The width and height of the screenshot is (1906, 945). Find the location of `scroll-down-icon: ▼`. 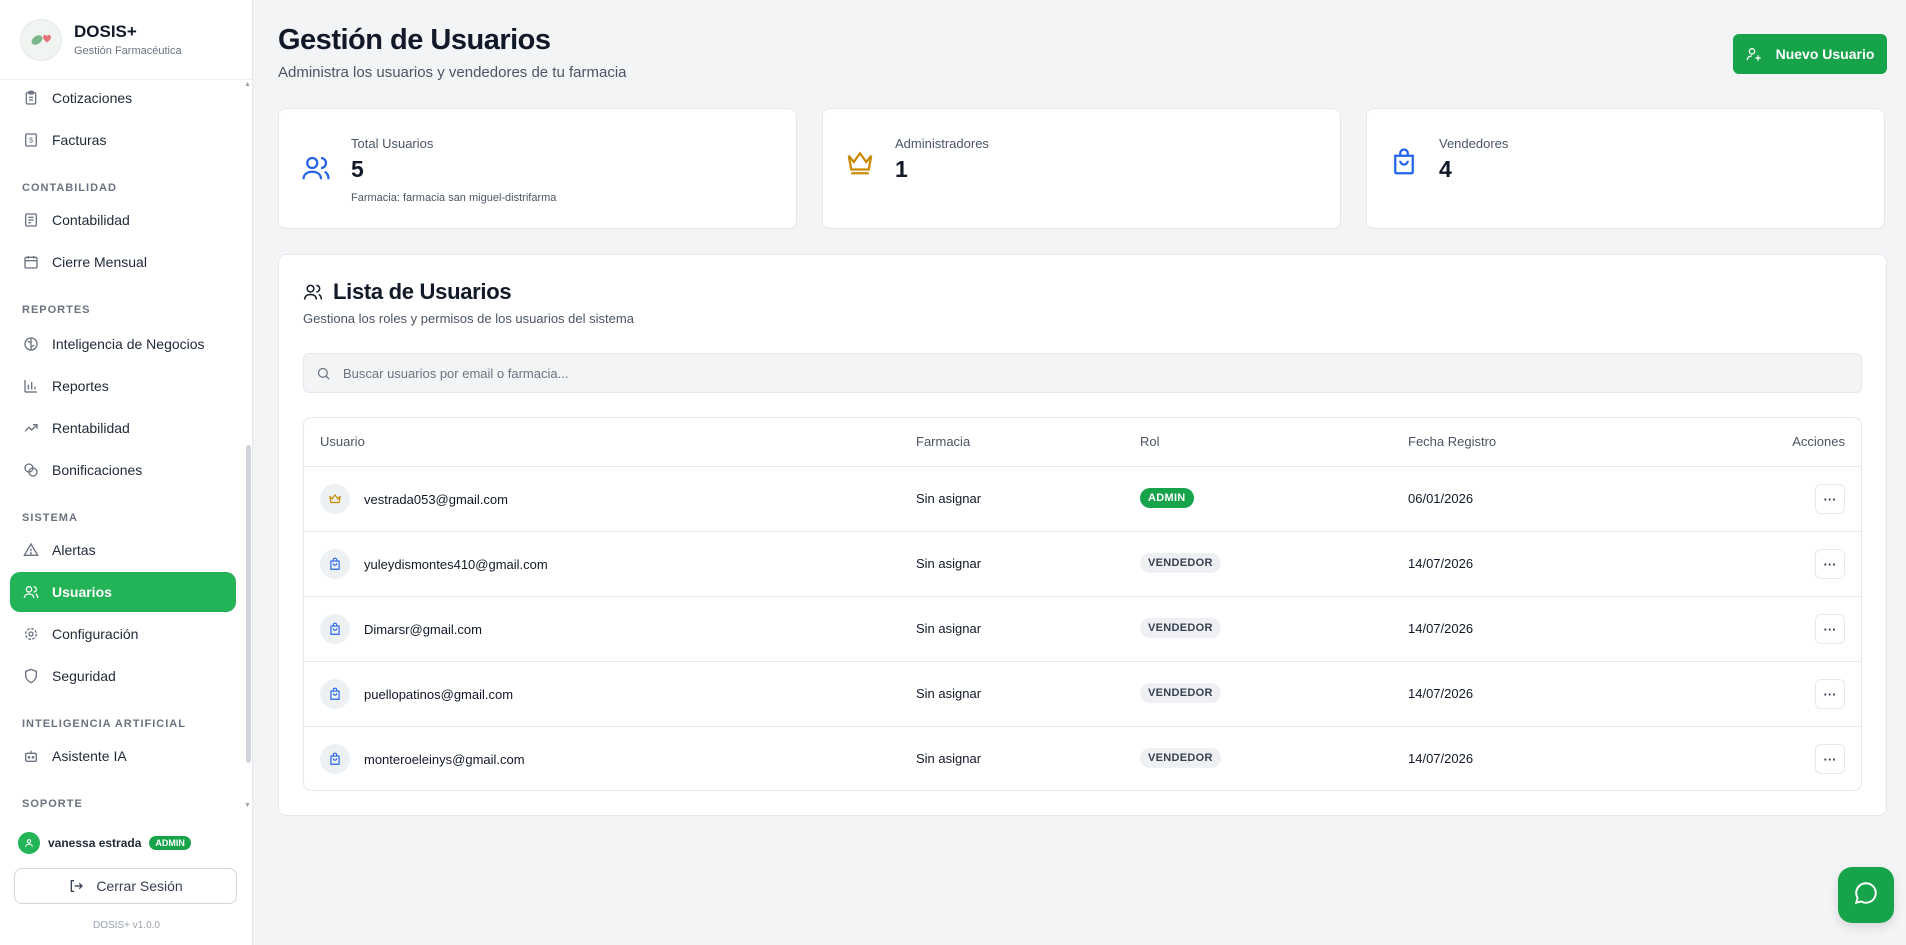

scroll-down-icon: ▼ is located at coordinates (247, 805).